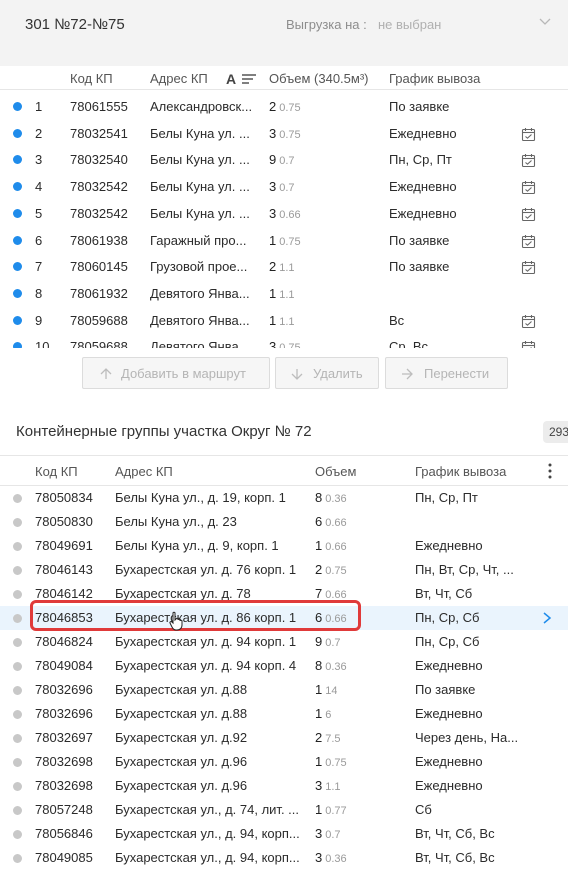  I want to click on kp-volume: 3 0.36, so click(331, 857).